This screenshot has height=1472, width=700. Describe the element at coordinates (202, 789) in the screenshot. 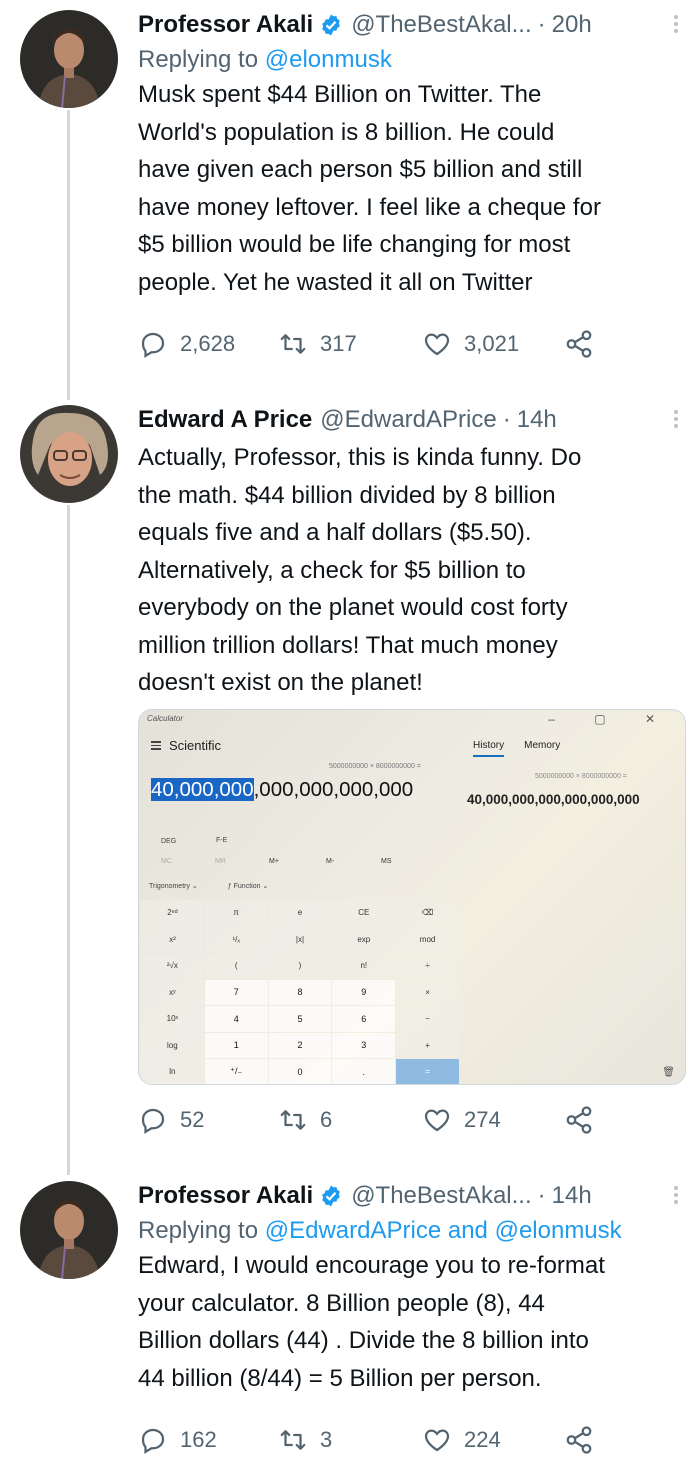

I see `result-selected: 40,000,000` at that location.